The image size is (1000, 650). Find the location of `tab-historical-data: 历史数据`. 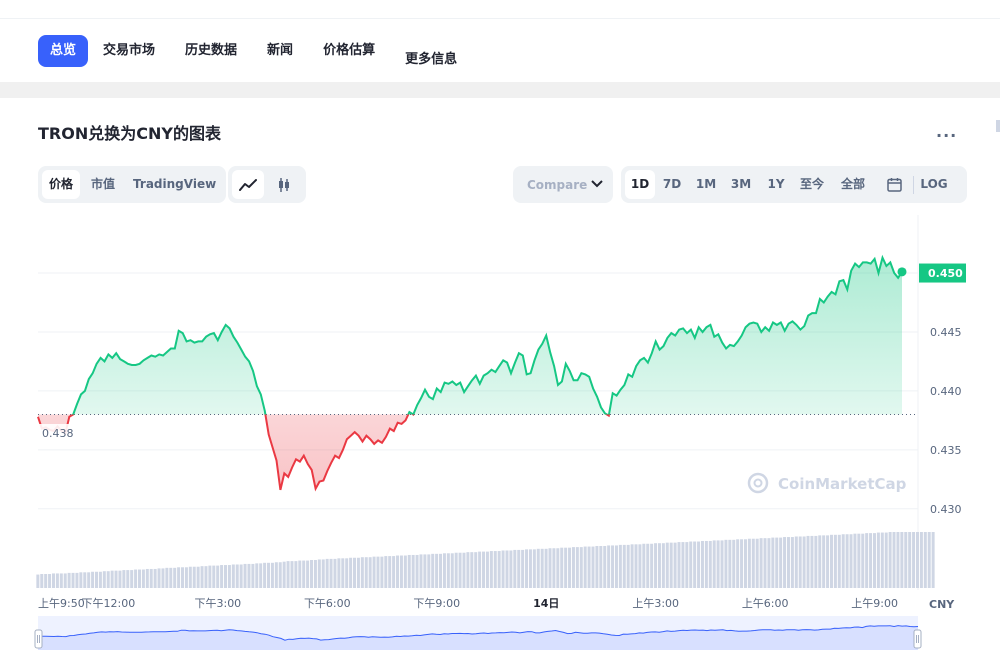

tab-historical-data: 历史数据 is located at coordinates (211, 51).